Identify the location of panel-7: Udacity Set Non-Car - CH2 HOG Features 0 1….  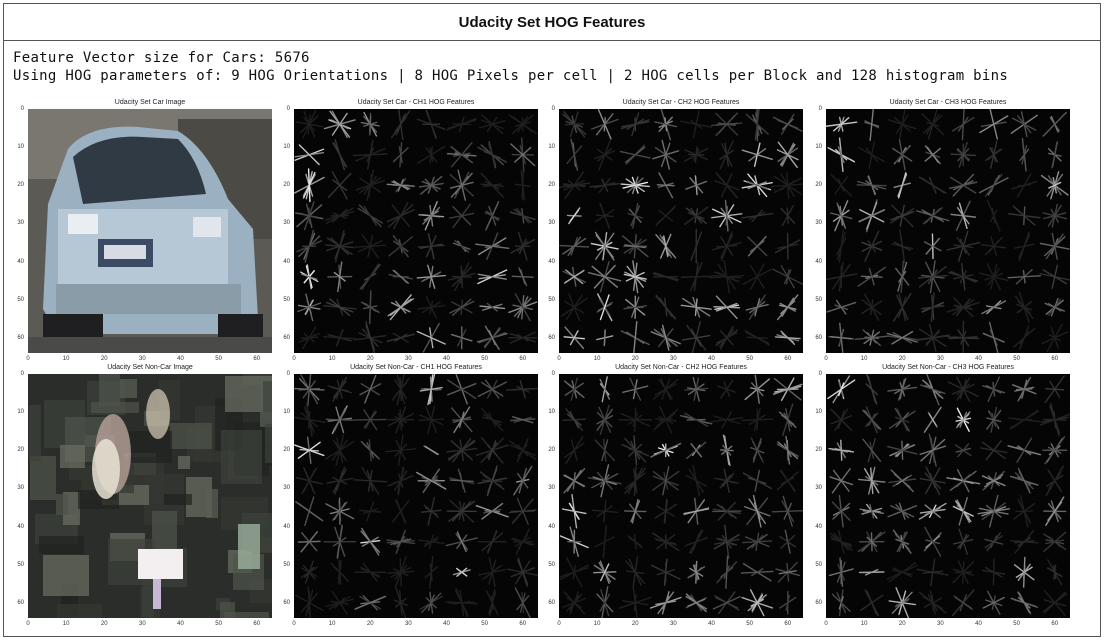
(672, 499).